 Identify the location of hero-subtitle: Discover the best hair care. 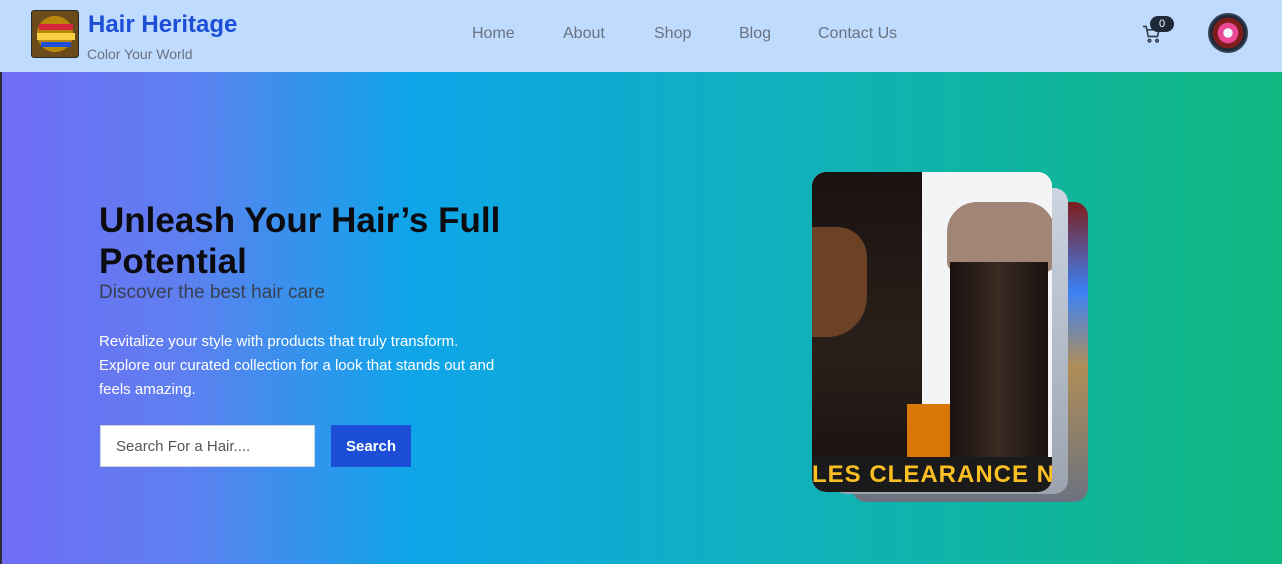
(212, 292).